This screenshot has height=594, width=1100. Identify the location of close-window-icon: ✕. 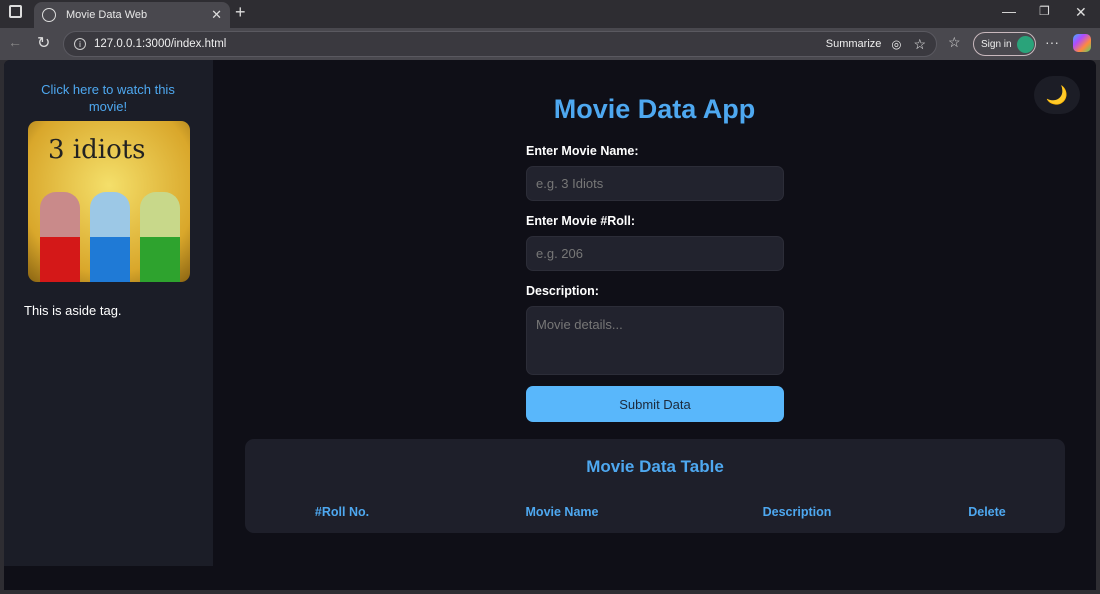
(1081, 12).